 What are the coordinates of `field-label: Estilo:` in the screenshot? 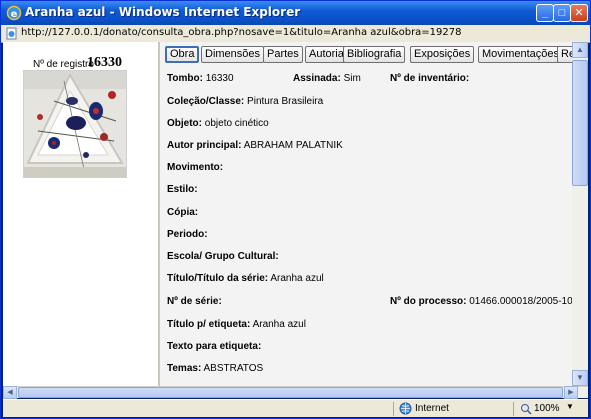 It's located at (182, 189).